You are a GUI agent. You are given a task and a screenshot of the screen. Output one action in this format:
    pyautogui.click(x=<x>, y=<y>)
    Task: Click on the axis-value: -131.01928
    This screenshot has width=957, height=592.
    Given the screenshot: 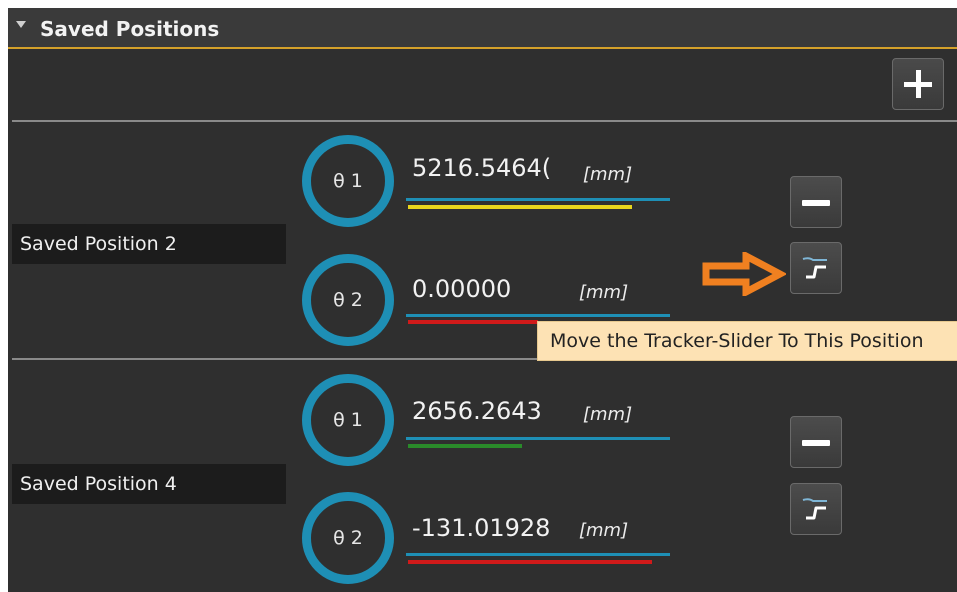 What is the action you would take?
    pyautogui.click(x=481, y=528)
    